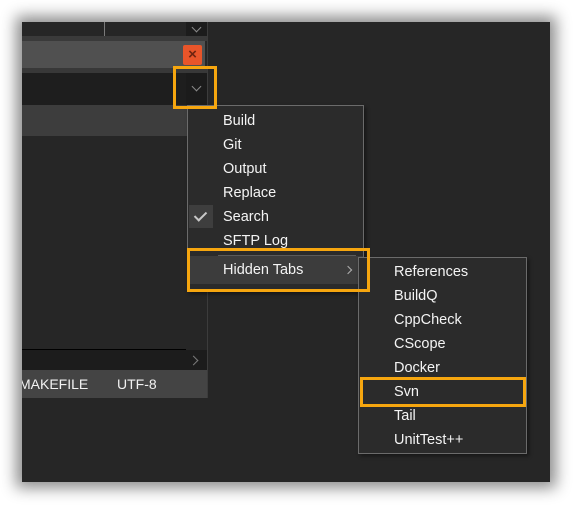  What do you see at coordinates (137, 384) in the screenshot?
I see `encoding-label: UTF-8` at bounding box center [137, 384].